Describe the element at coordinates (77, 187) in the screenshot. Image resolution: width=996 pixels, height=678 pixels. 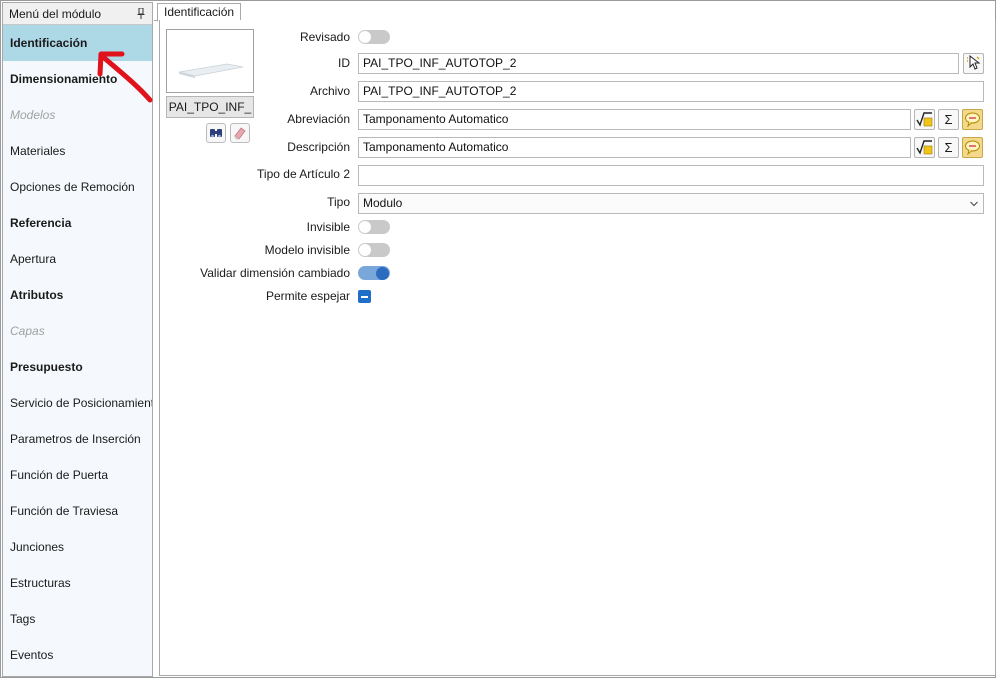
I see `sidebar-item-opciones-remocion: Opciones de Remoción` at that location.